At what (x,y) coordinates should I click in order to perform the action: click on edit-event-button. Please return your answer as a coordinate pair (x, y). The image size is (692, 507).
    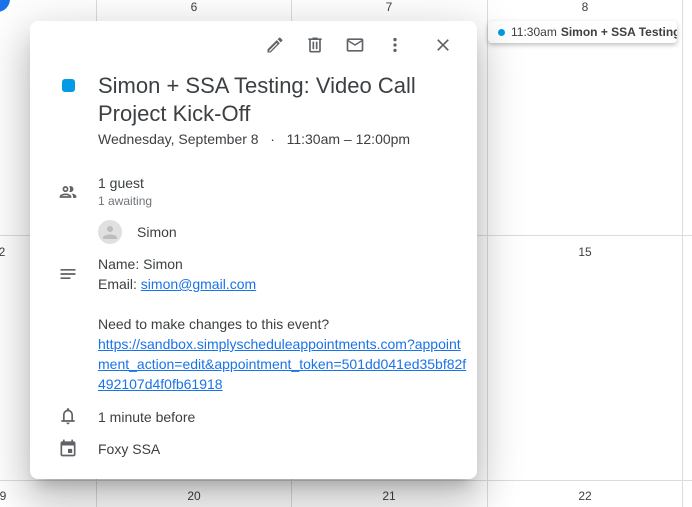
    Looking at the image, I should click on (275, 45).